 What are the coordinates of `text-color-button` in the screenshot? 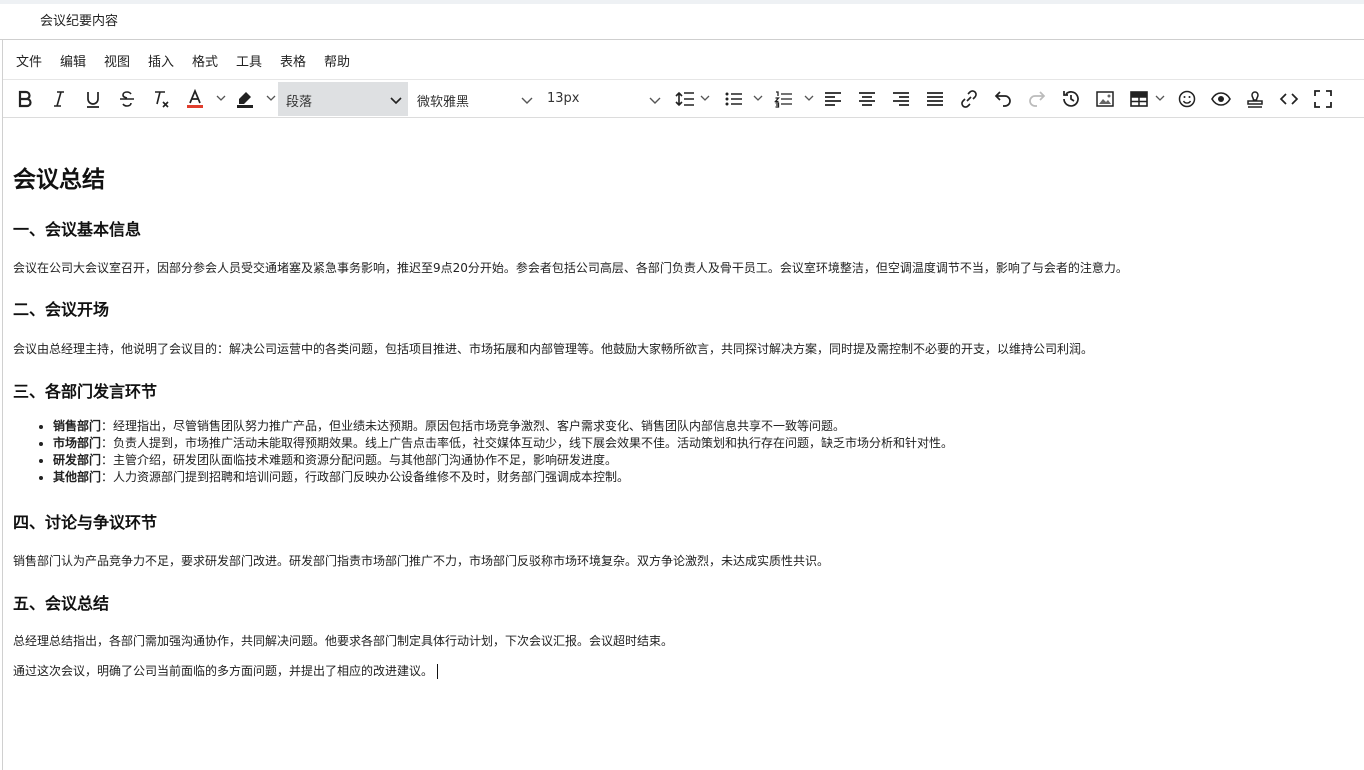 It's located at (195, 99).